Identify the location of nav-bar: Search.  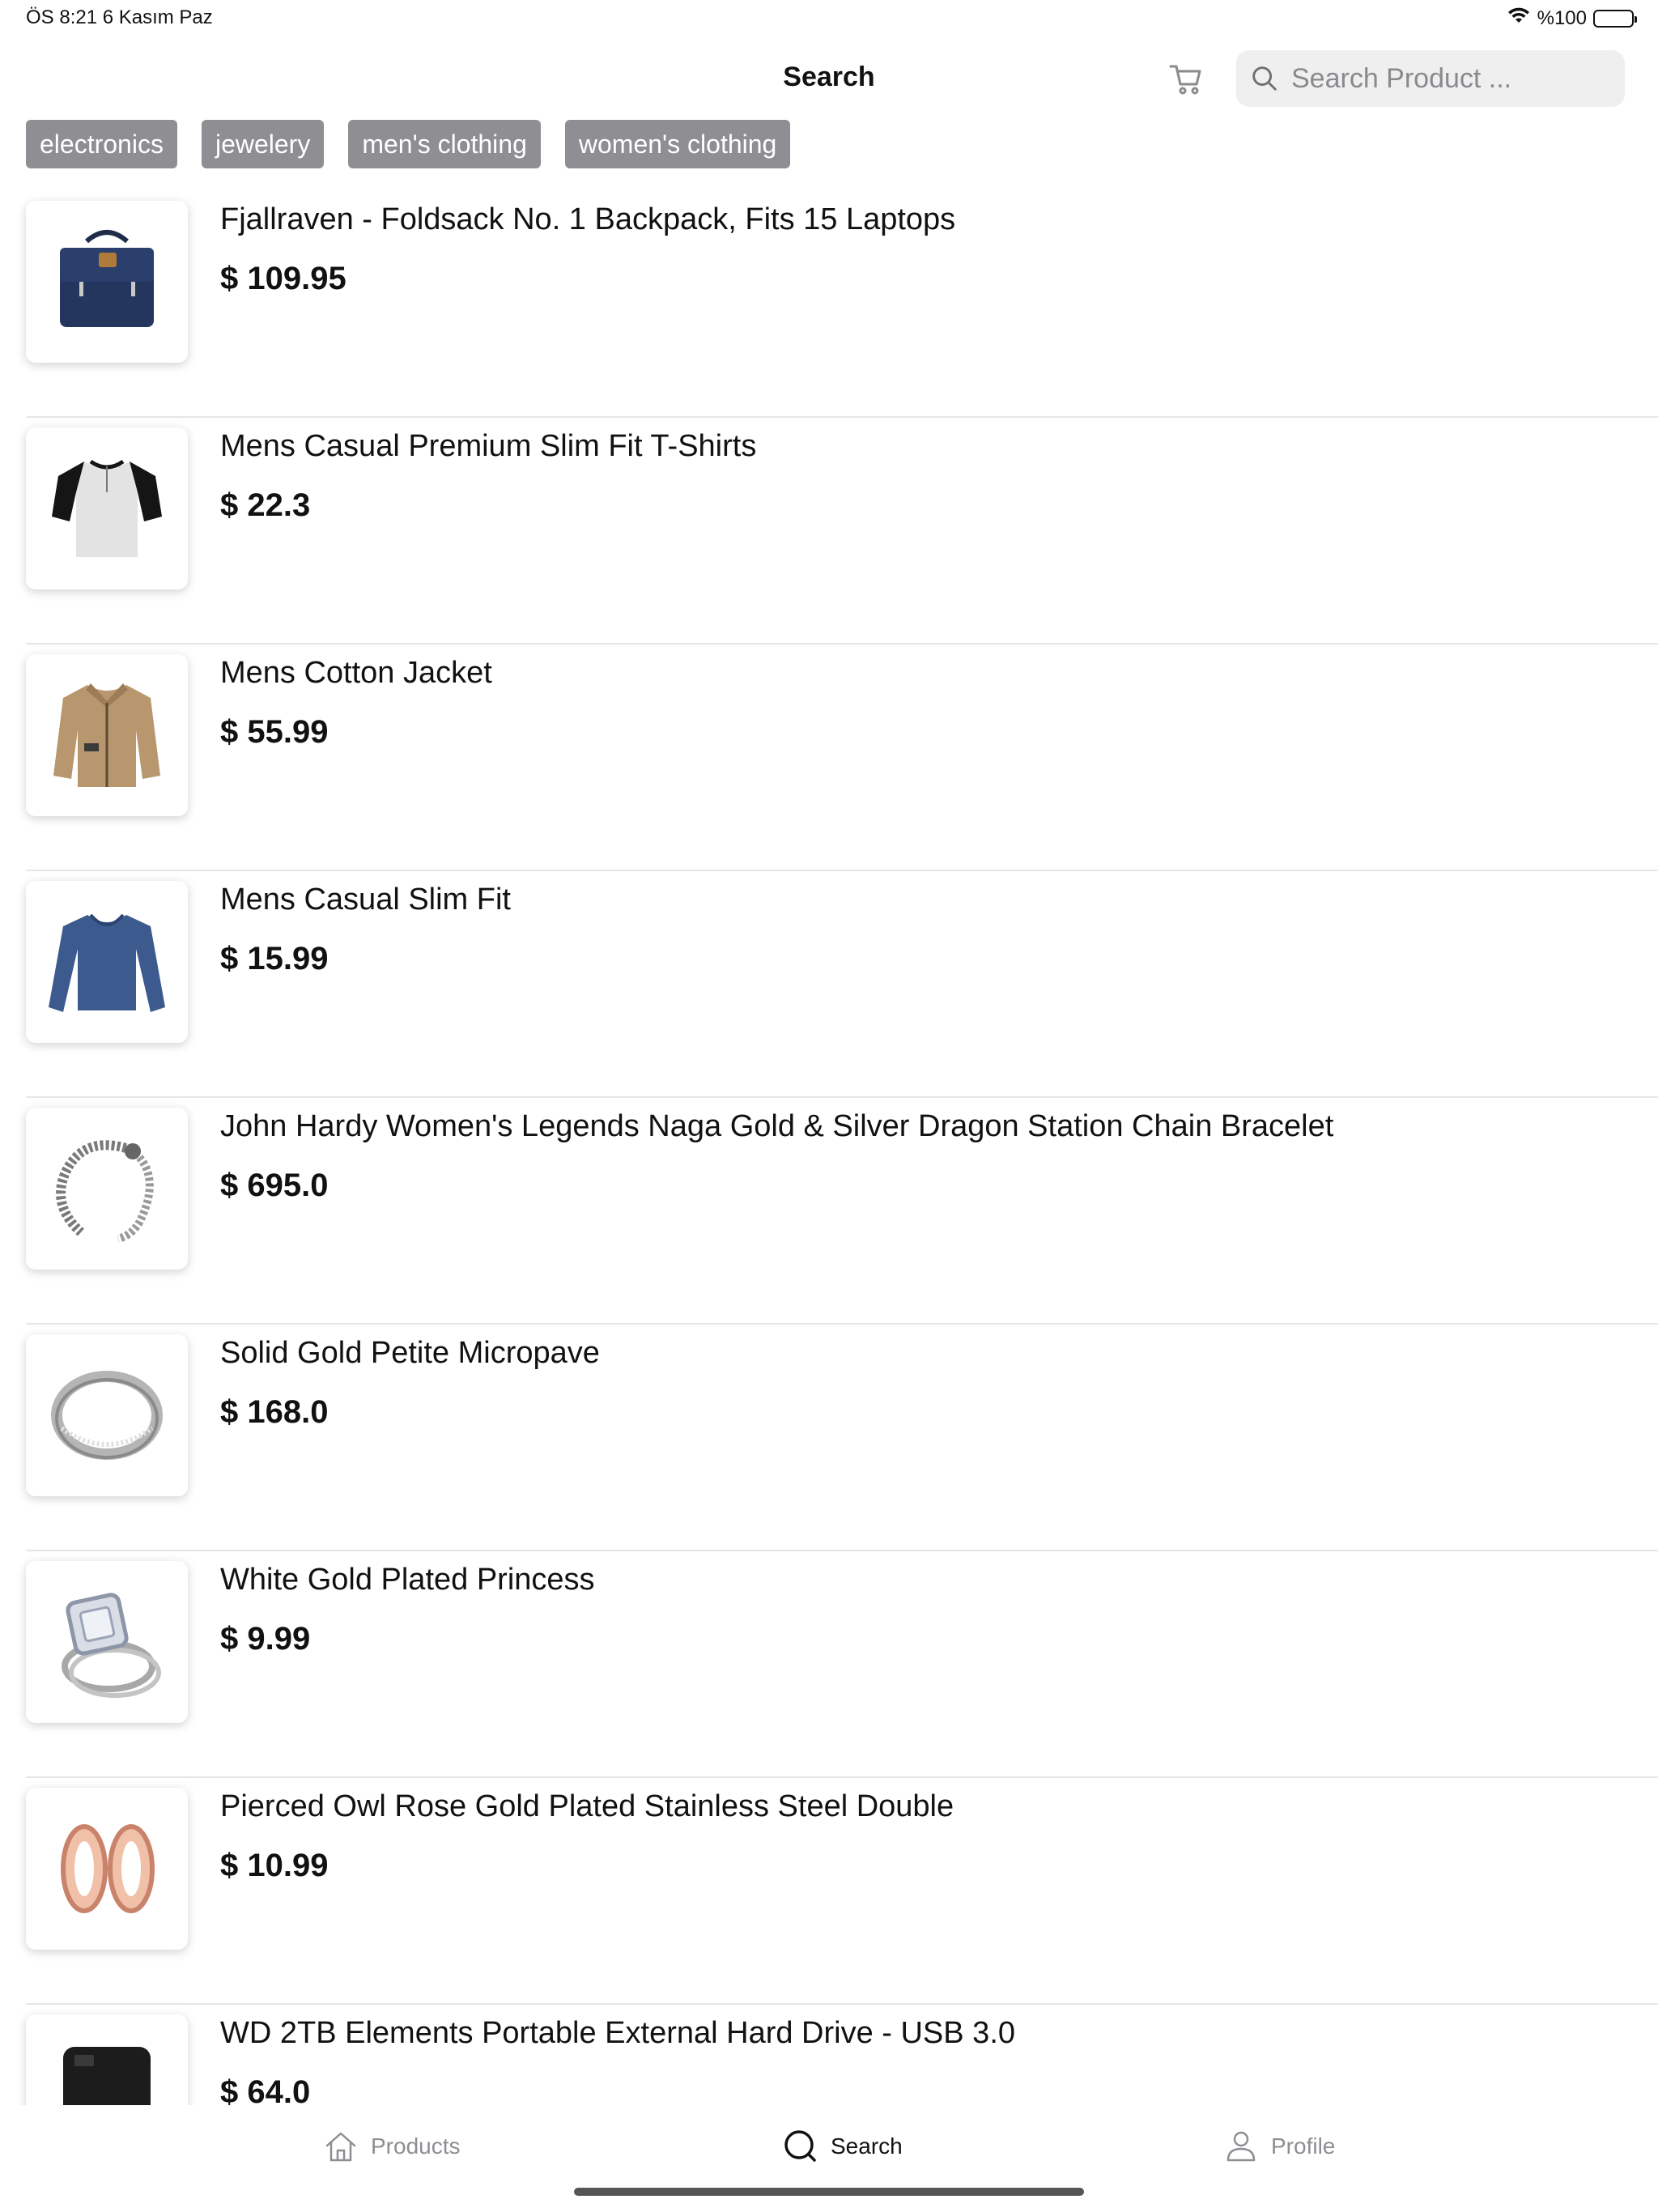
(829, 79).